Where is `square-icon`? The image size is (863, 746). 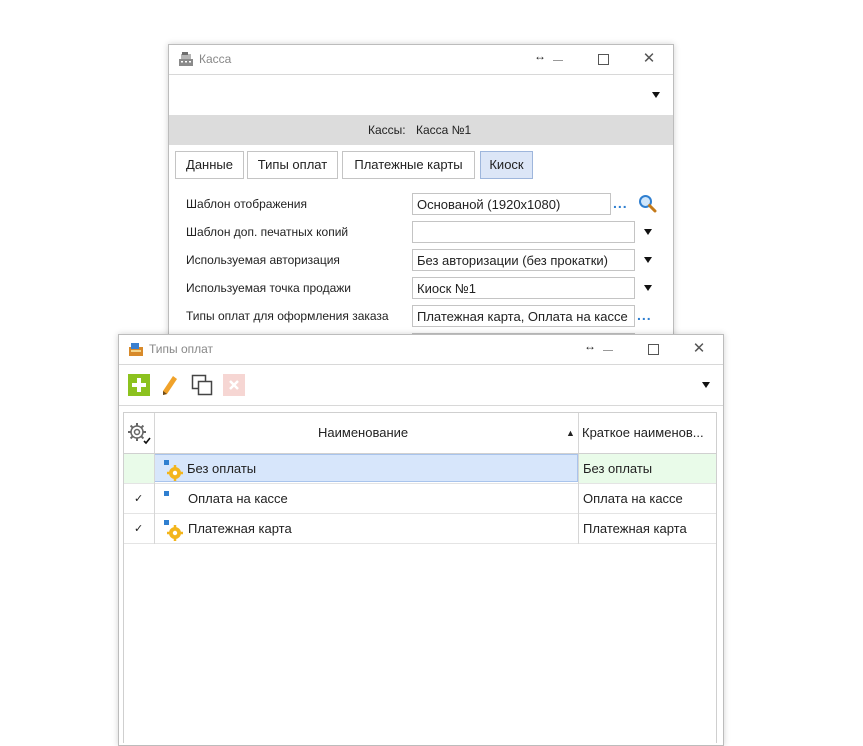
square-icon is located at coordinates (166, 493).